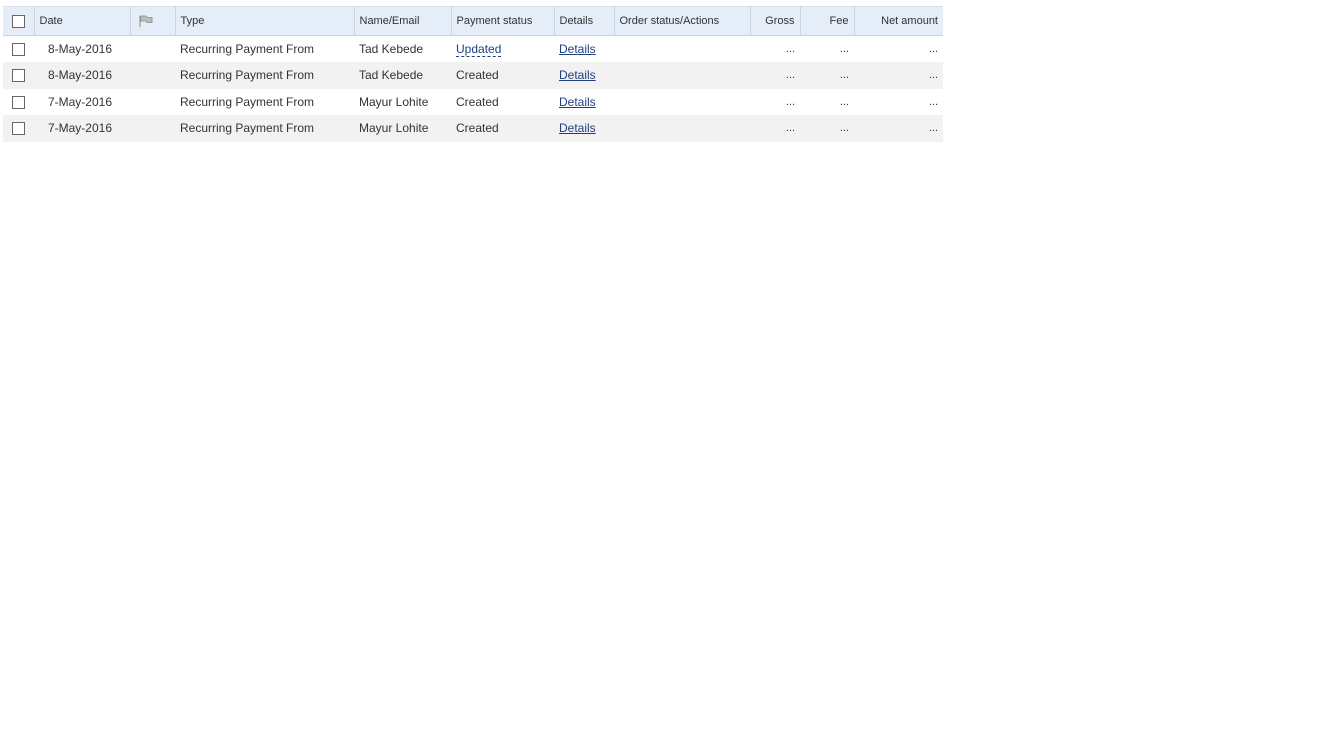  I want to click on column-header-fee: Fee, so click(827, 21).